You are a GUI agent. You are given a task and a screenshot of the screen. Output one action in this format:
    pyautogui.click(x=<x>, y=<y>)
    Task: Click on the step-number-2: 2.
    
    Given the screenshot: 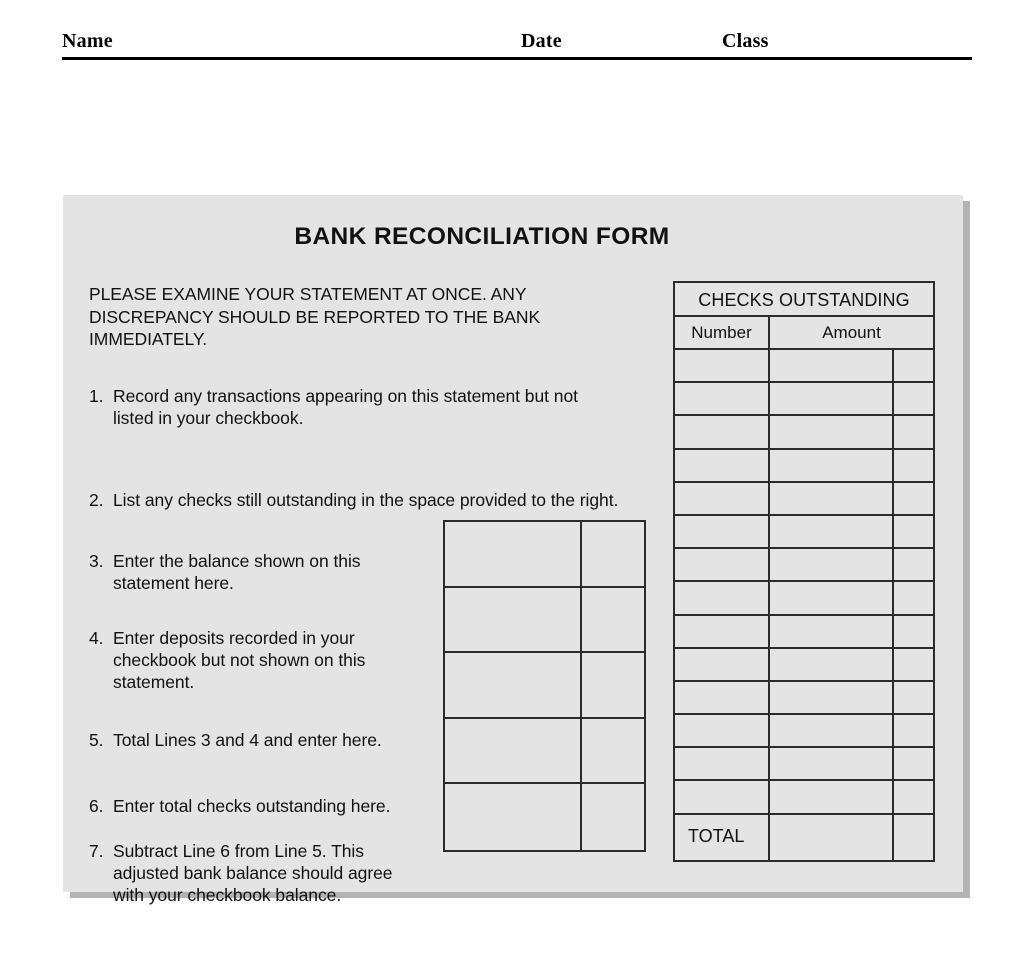 What is the action you would take?
    pyautogui.click(x=96, y=500)
    